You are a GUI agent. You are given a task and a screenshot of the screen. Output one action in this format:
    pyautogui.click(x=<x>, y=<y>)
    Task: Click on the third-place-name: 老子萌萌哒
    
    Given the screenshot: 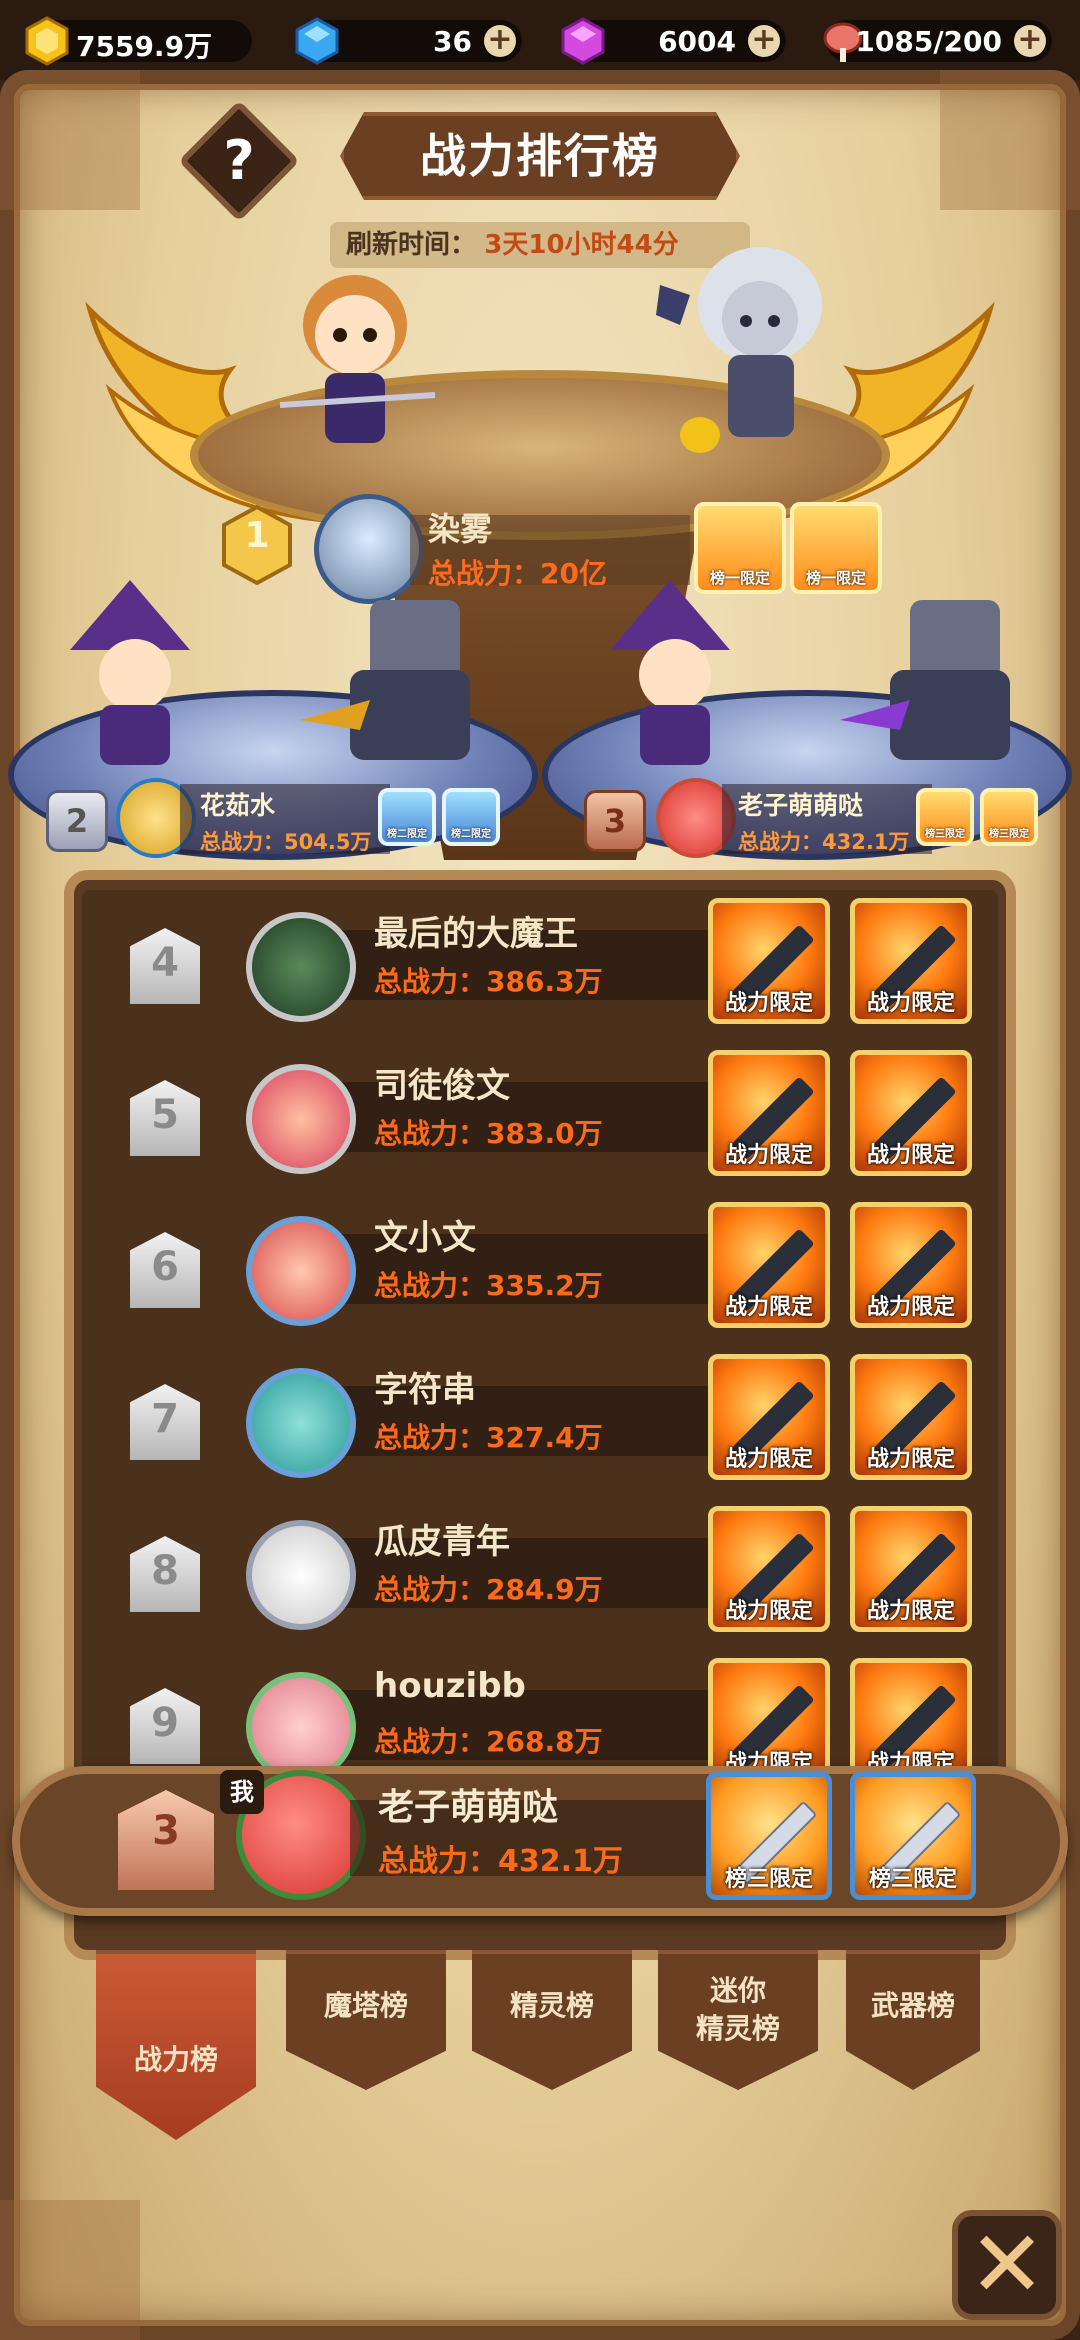 What is the action you would take?
    pyautogui.click(x=801, y=805)
    